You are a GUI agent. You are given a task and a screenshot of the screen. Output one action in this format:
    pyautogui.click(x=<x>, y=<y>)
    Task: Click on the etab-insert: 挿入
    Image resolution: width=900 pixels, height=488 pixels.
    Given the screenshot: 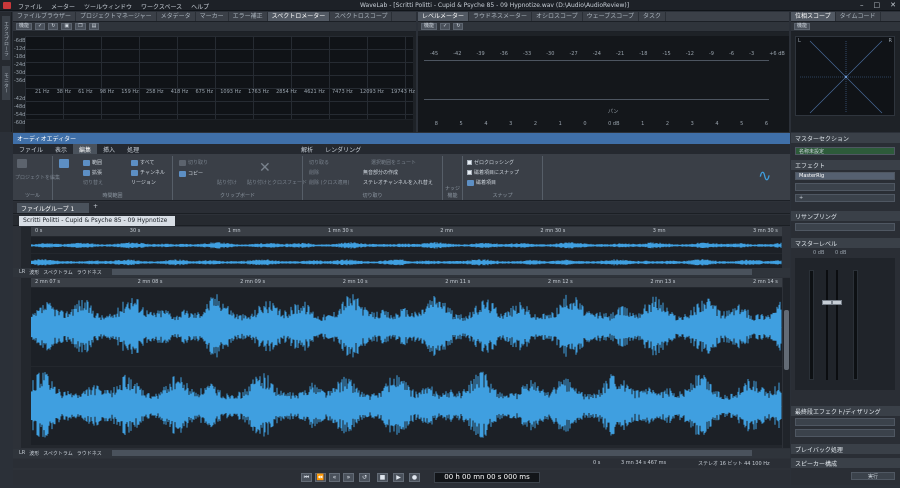 What is the action you would take?
    pyautogui.click(x=109, y=149)
    